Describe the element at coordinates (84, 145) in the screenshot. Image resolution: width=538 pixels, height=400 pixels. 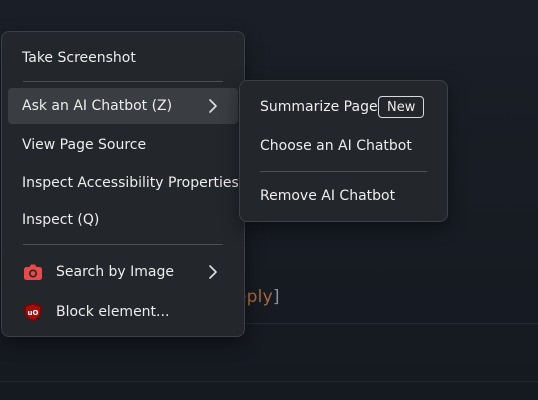
I see `menu-item-label: View Page Source` at that location.